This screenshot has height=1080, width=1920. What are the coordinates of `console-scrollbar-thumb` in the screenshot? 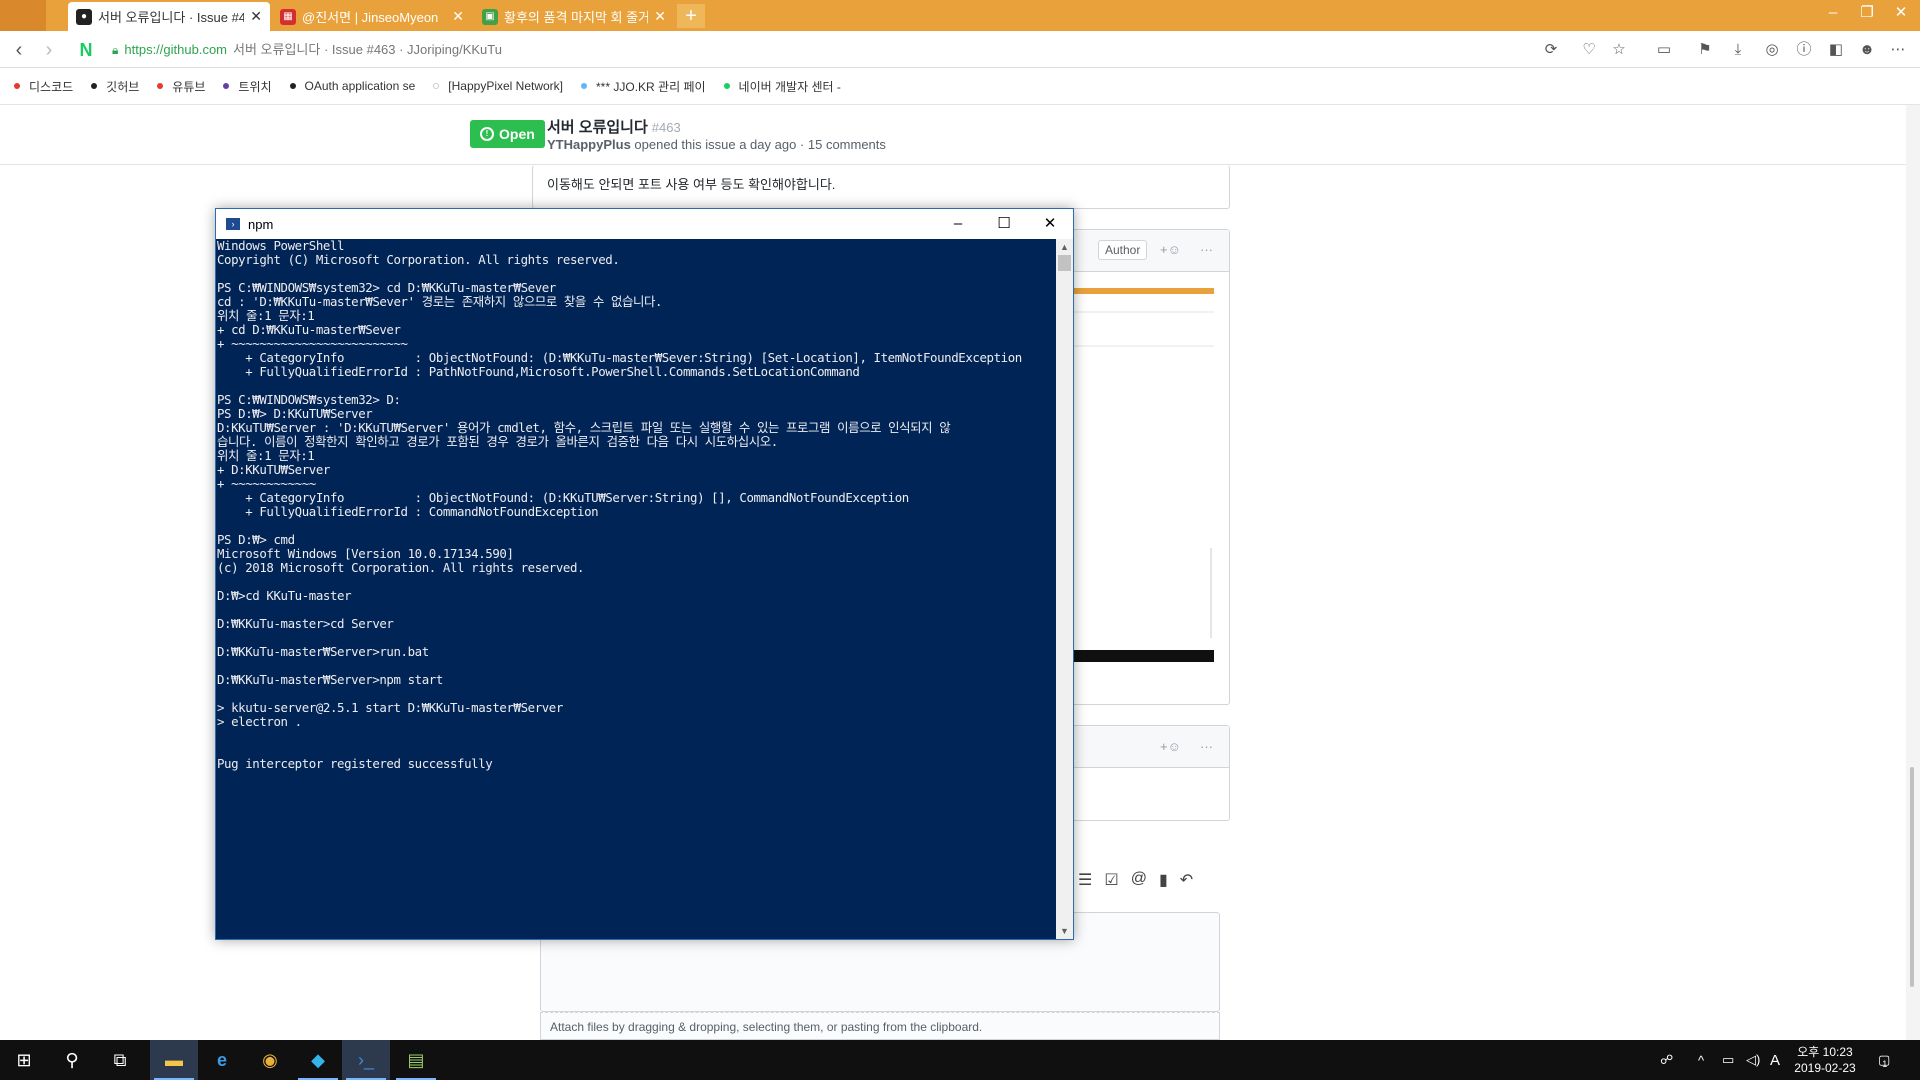 It's located at (1064, 263).